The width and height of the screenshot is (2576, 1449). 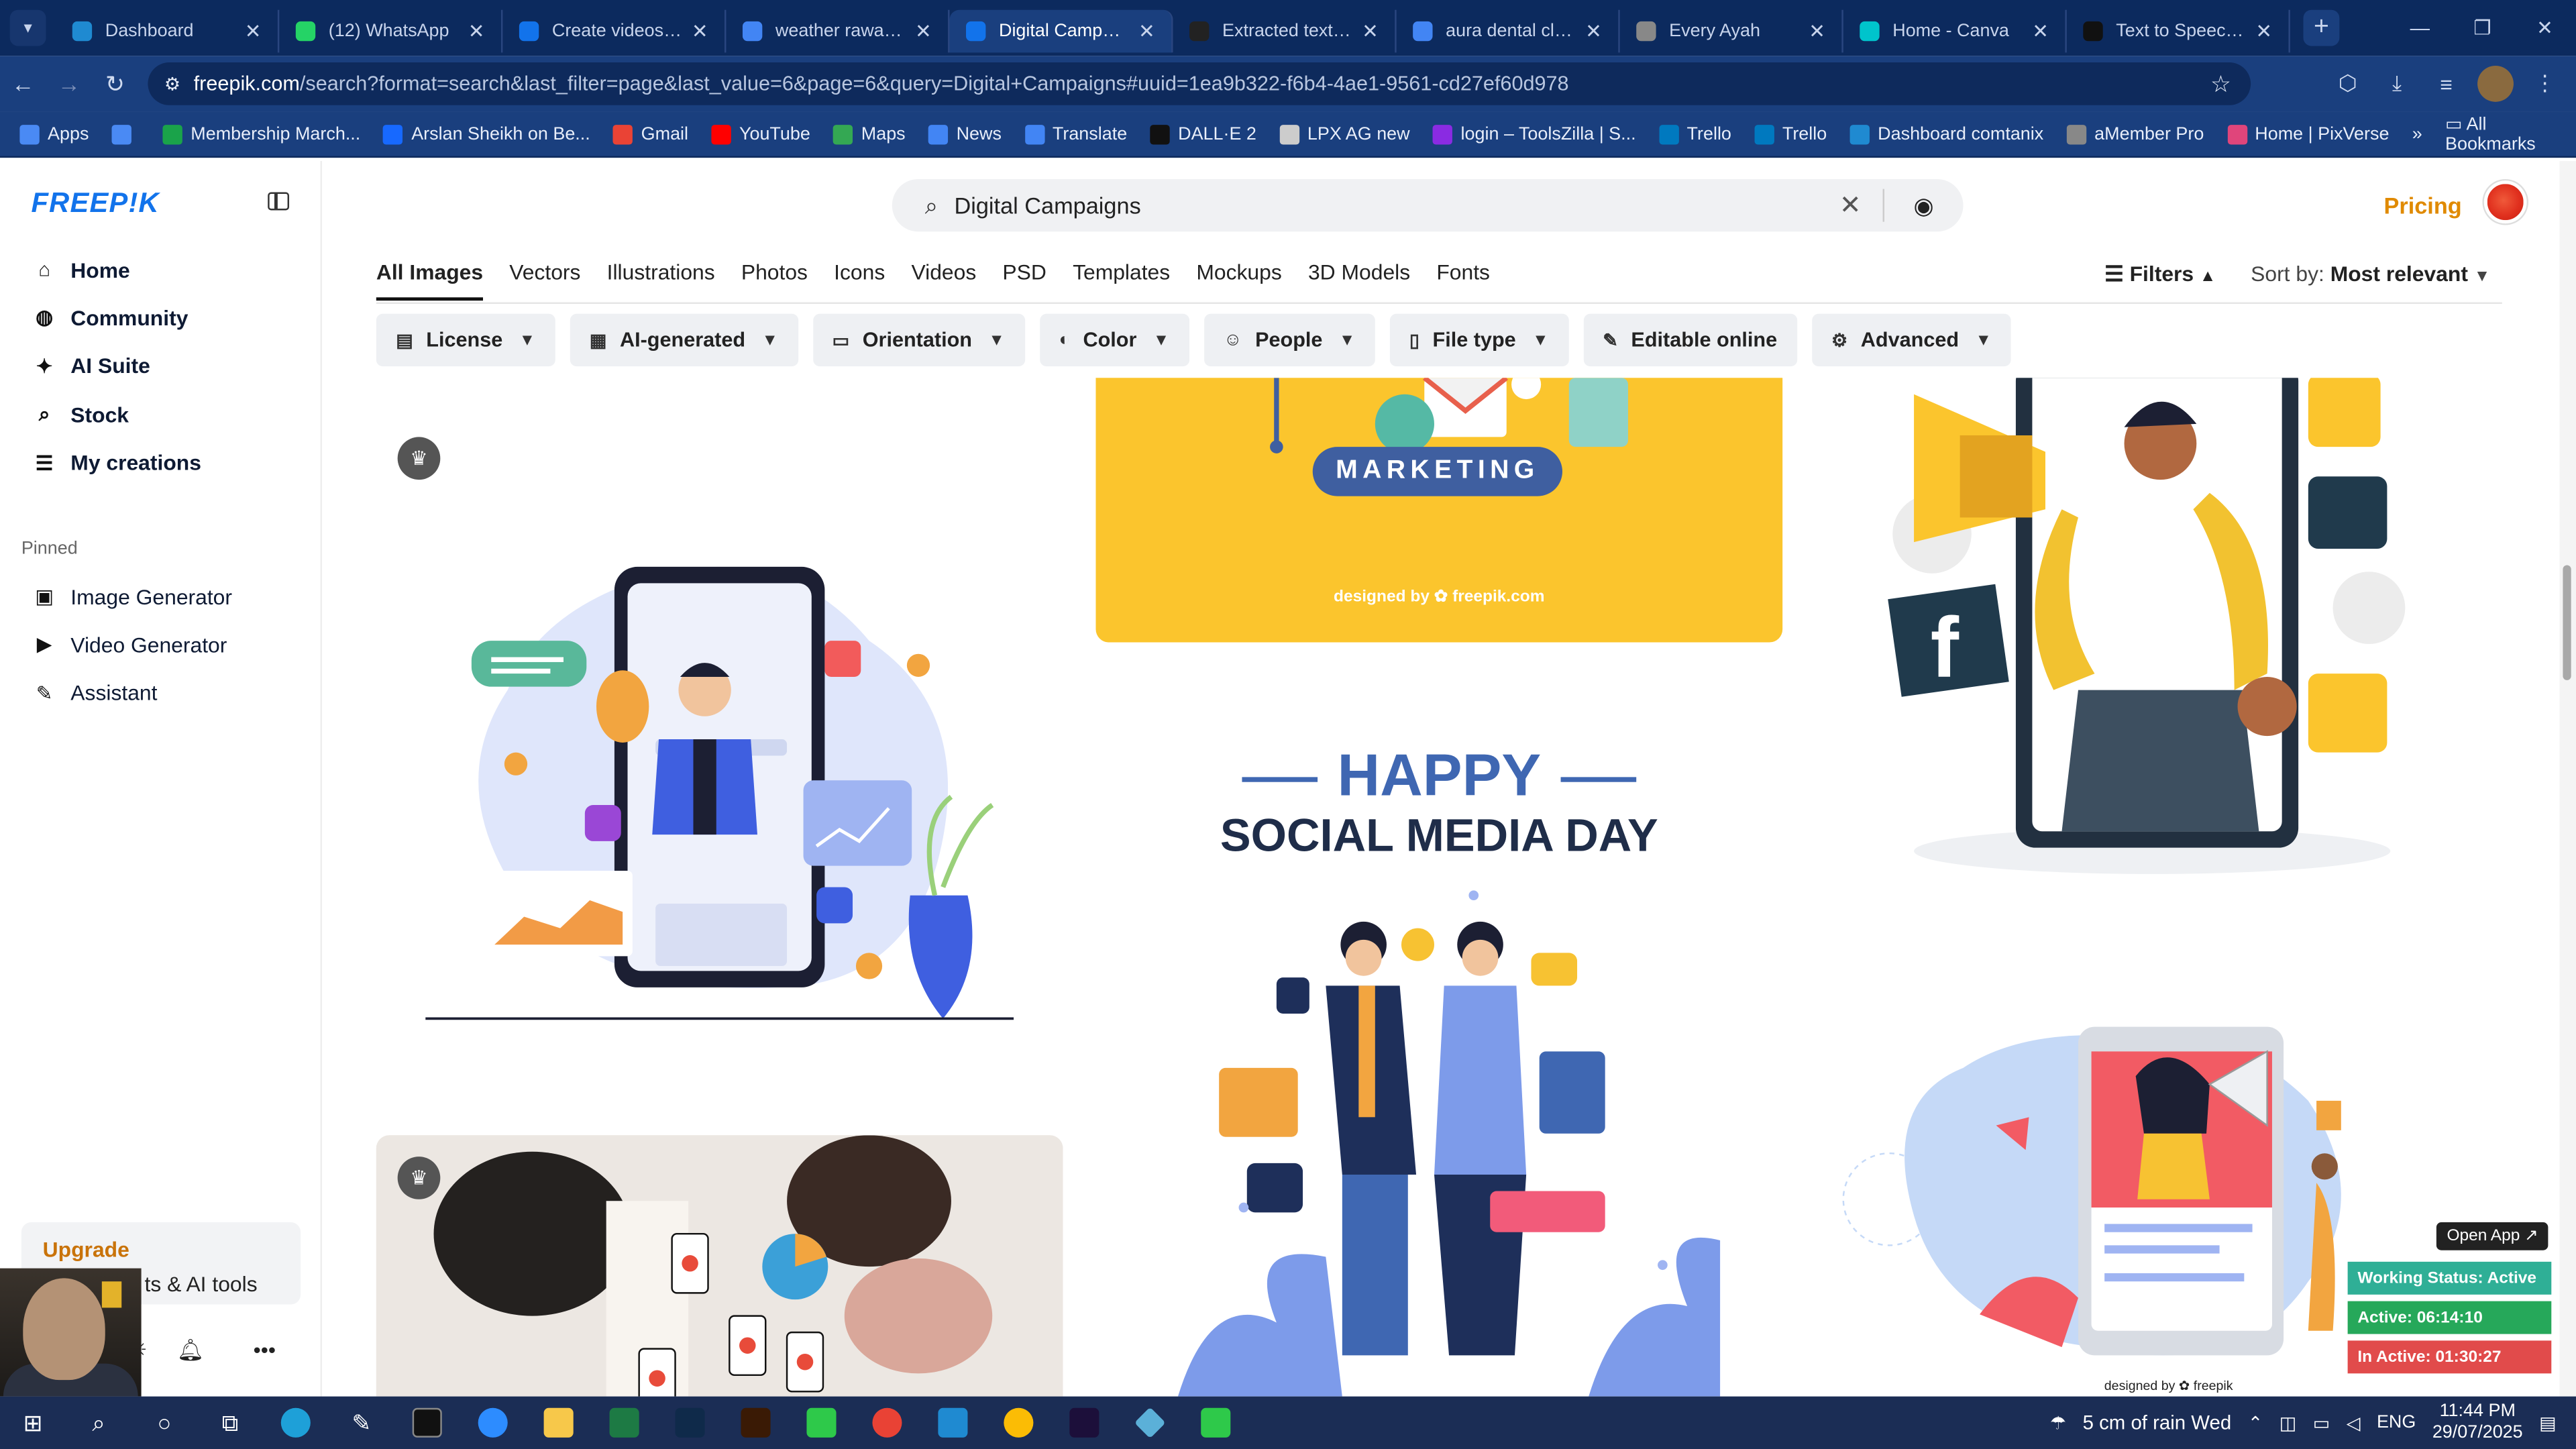 What do you see at coordinates (2545, 28) in the screenshot?
I see `close-window-icon: ✕` at bounding box center [2545, 28].